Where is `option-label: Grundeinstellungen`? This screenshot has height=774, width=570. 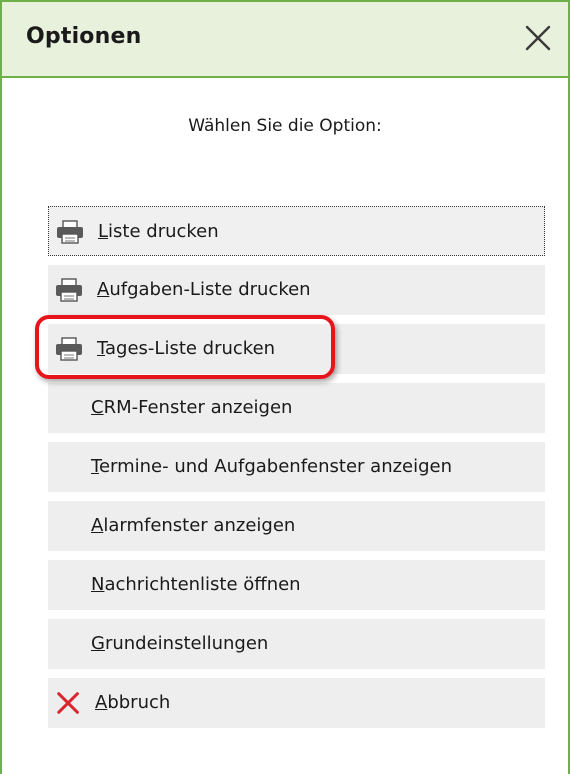 option-label: Grundeinstellungen is located at coordinates (180, 643).